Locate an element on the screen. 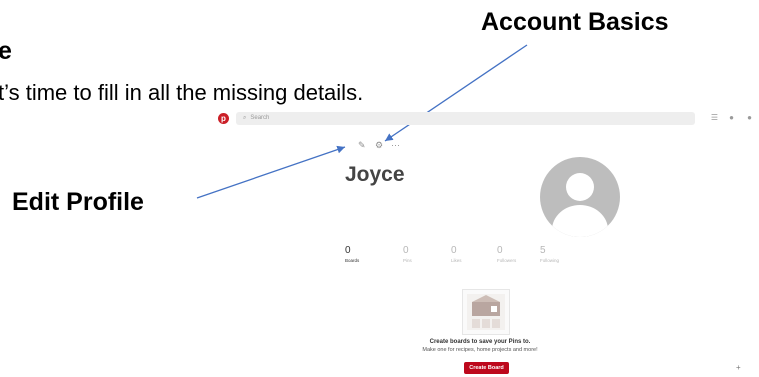 This screenshot has height=377, width=759. stat-label: Following is located at coordinates (550, 260).